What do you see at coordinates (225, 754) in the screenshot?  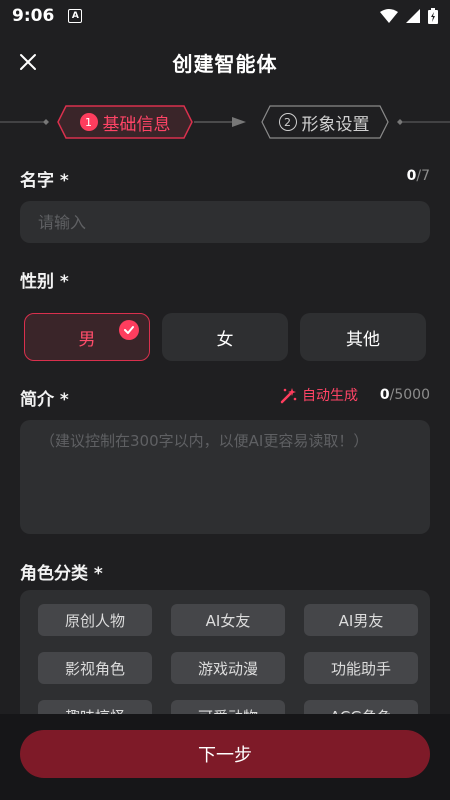 I see `next-step-button: 下一步` at bounding box center [225, 754].